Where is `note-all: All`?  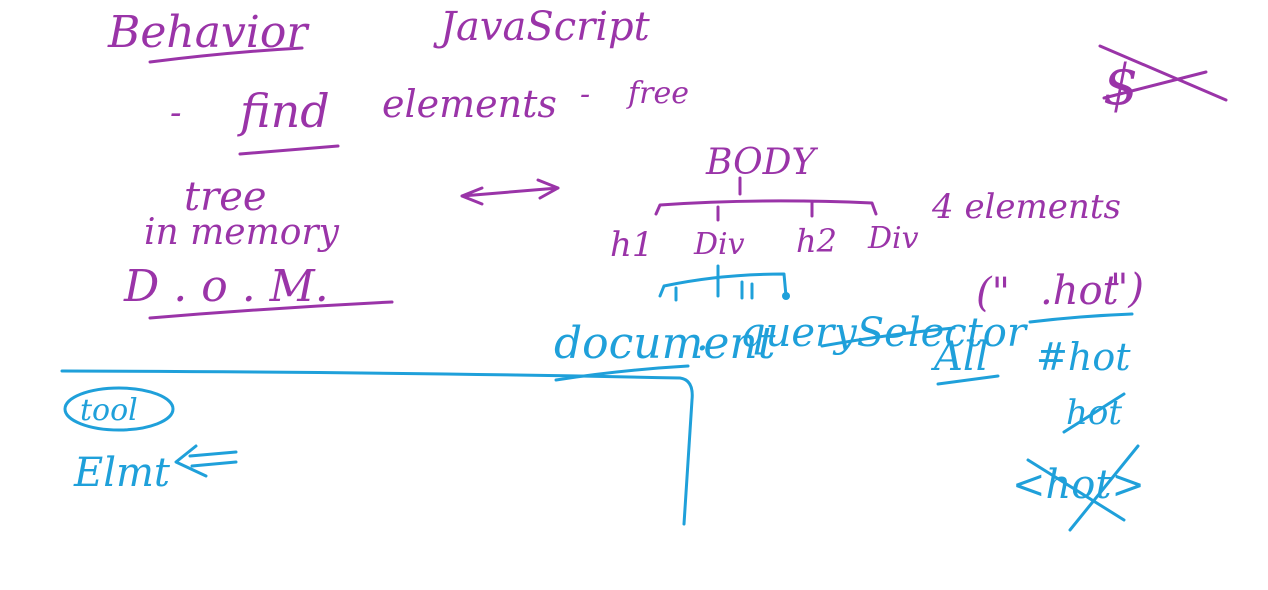 note-all: All is located at coordinates (959, 357).